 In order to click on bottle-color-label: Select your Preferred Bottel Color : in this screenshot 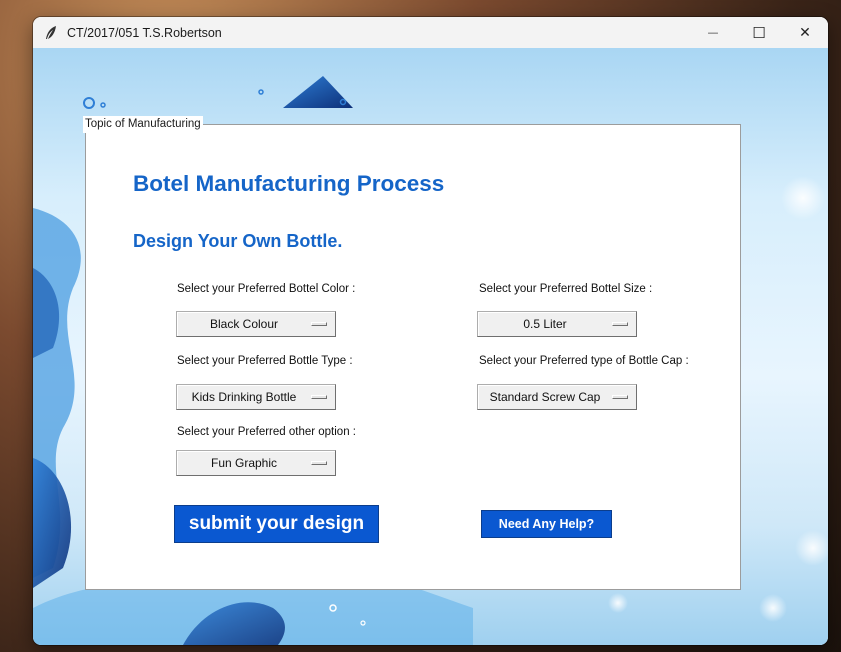, I will do `click(266, 289)`.